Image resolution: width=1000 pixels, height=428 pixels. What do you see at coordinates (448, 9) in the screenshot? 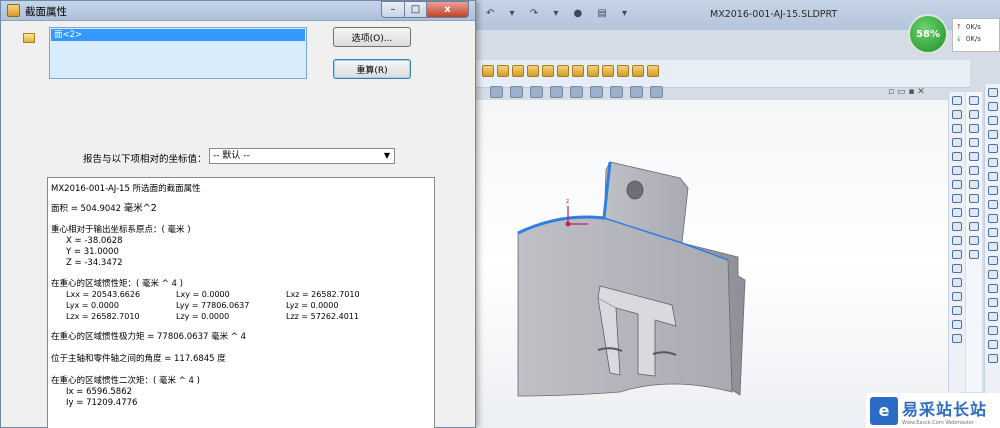
I see `close-button: x` at bounding box center [448, 9].